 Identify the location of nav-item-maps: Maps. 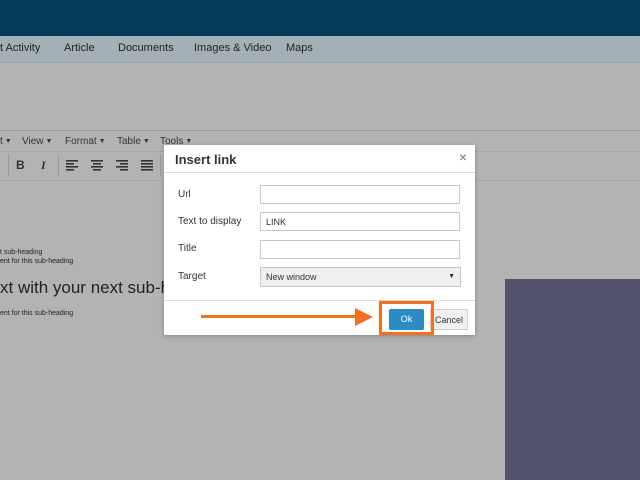
(299, 48).